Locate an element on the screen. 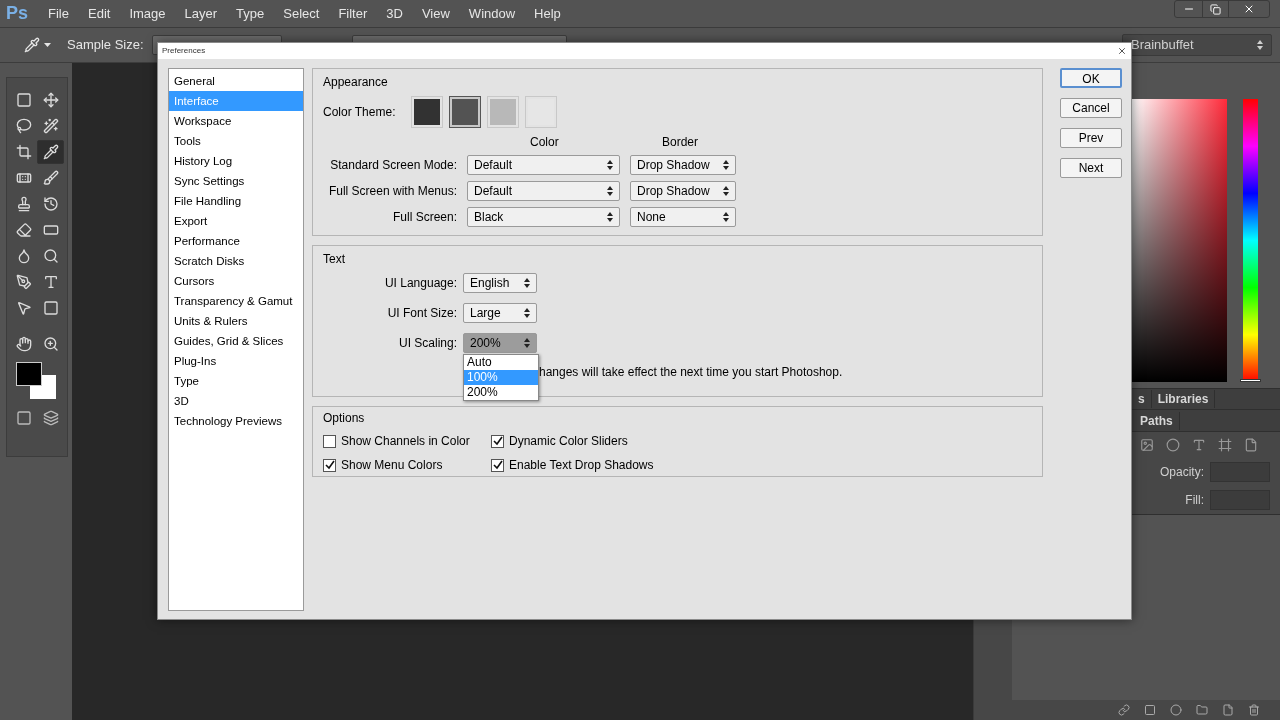  dropdown: None is located at coordinates (683, 217).